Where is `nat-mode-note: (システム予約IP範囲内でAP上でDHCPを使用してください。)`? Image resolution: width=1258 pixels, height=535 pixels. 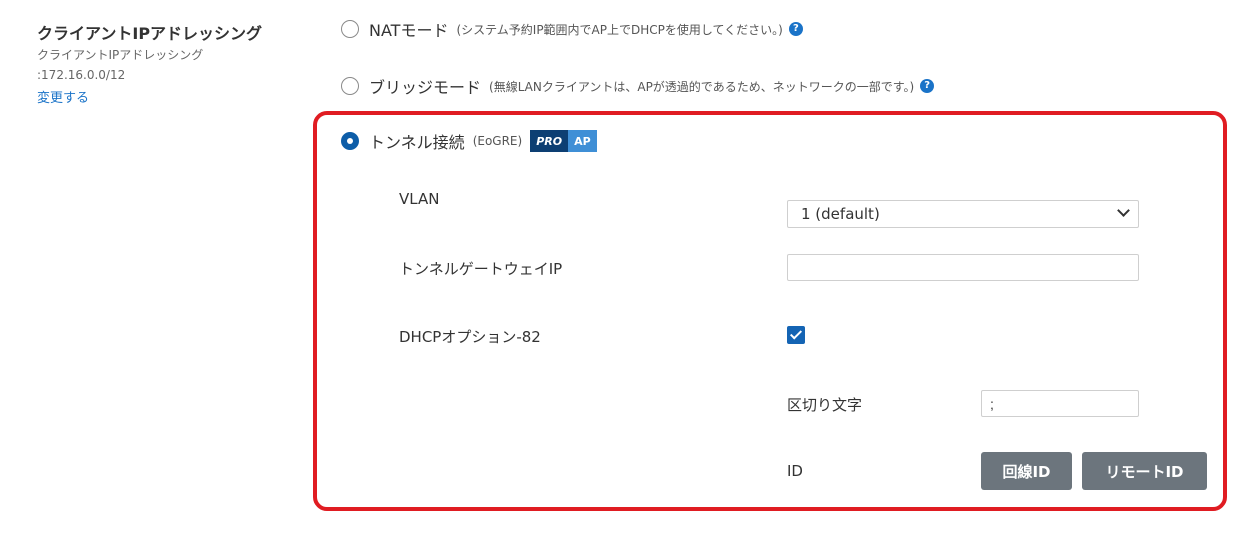
nat-mode-note: (システム予約IP範囲内でAP上でDHCPを使用してください。) is located at coordinates (619, 29).